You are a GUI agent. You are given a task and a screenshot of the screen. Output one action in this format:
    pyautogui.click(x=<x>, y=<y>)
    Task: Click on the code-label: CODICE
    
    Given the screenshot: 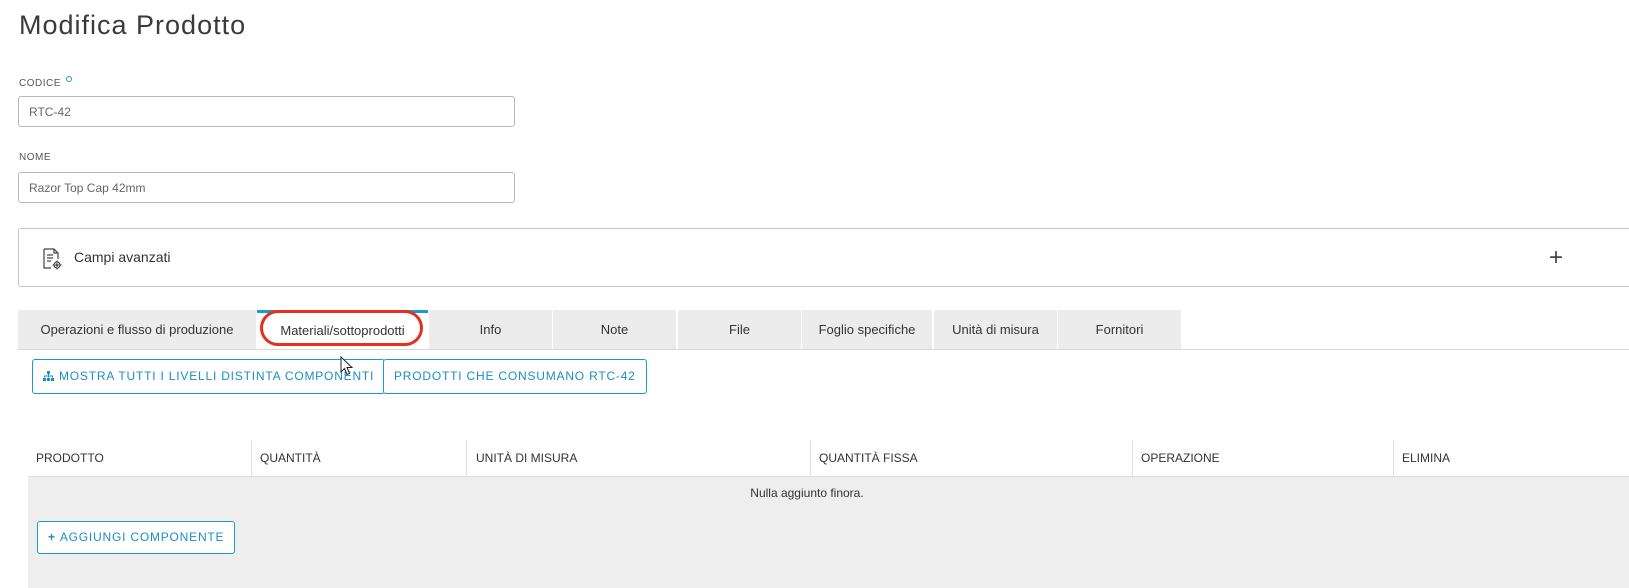 What is the action you would take?
    pyautogui.click(x=45, y=82)
    